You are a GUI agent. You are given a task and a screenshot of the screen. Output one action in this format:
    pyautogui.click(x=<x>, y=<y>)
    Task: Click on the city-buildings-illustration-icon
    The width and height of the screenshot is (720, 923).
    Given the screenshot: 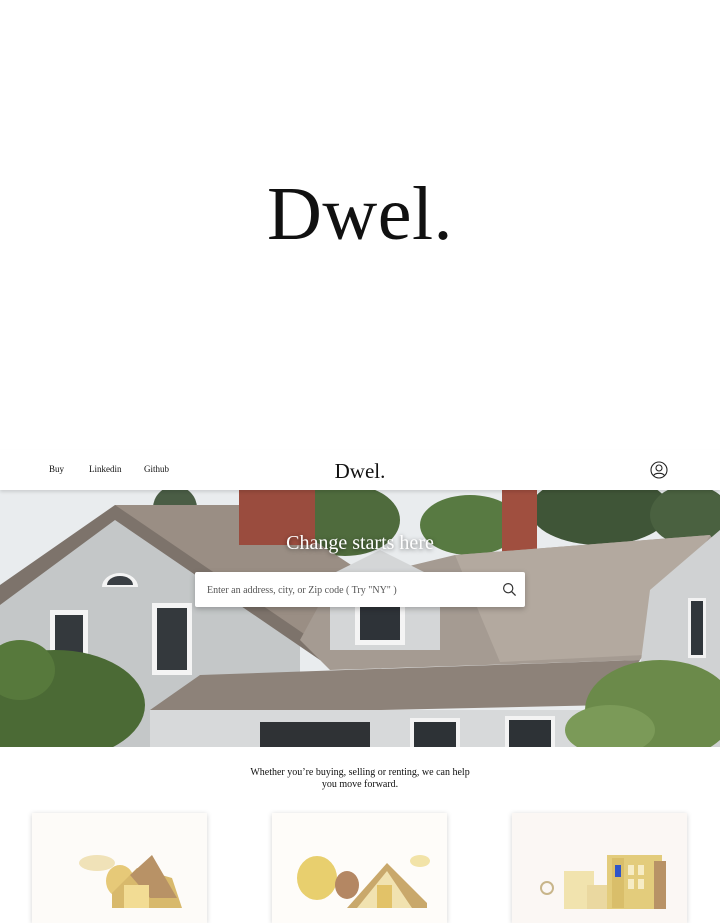 What is the action you would take?
    pyautogui.click(x=599, y=868)
    